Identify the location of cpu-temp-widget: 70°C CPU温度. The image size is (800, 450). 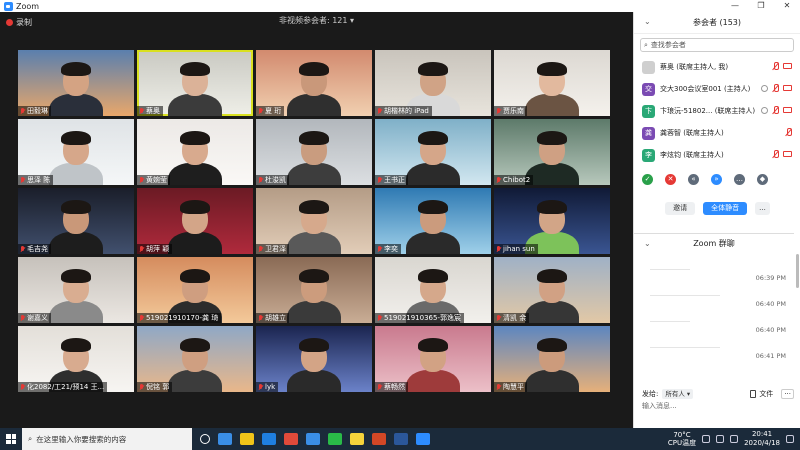
(682, 439).